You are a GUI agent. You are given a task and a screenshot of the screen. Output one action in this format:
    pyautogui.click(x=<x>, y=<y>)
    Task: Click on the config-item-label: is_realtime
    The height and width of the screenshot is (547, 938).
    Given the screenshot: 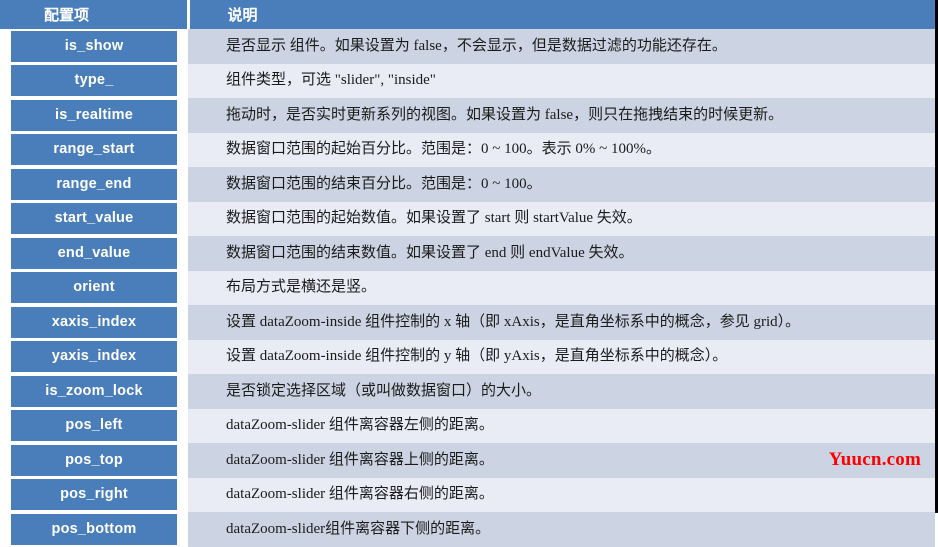 What is the action you would take?
    pyautogui.click(x=94, y=115)
    